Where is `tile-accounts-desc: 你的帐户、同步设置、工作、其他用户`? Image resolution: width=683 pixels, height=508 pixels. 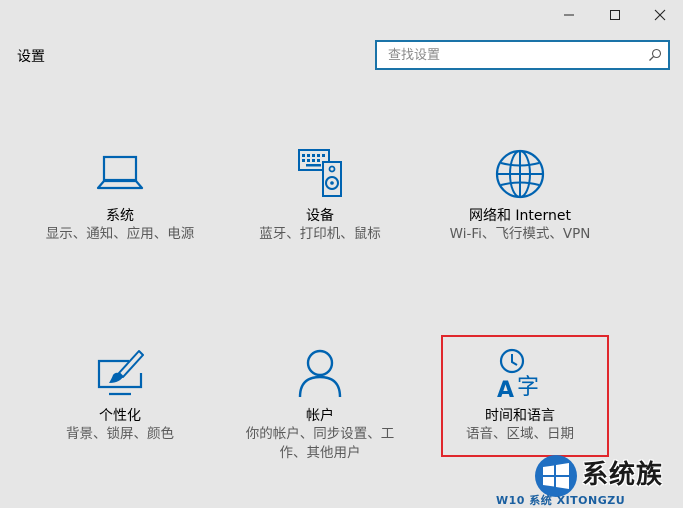
tile-accounts-desc: 你的帐户、同步设置、工作、其他用户 is located at coordinates (320, 443).